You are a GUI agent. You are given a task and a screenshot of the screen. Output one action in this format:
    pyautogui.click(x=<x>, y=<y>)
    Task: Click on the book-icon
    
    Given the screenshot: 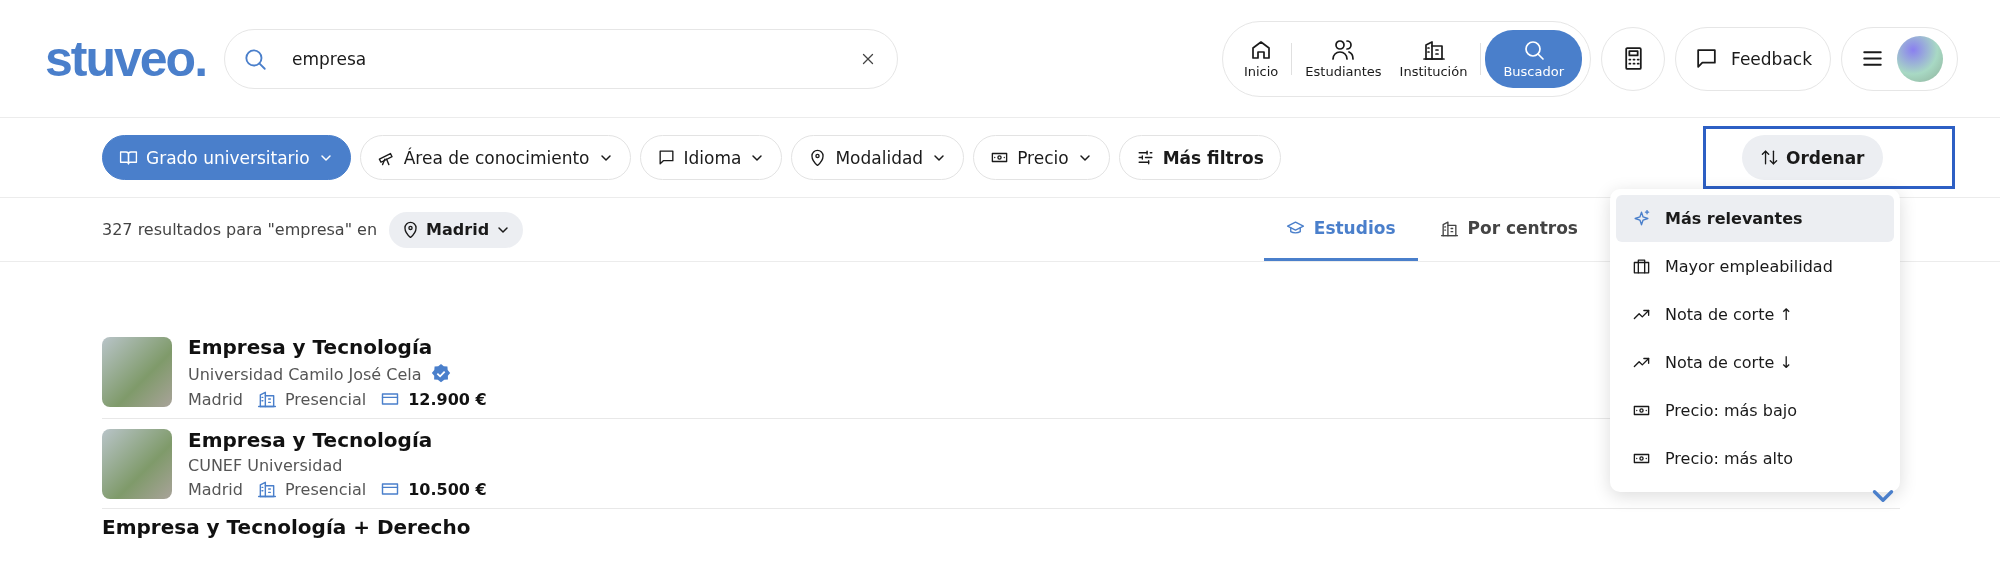 What is the action you would take?
    pyautogui.click(x=128, y=157)
    